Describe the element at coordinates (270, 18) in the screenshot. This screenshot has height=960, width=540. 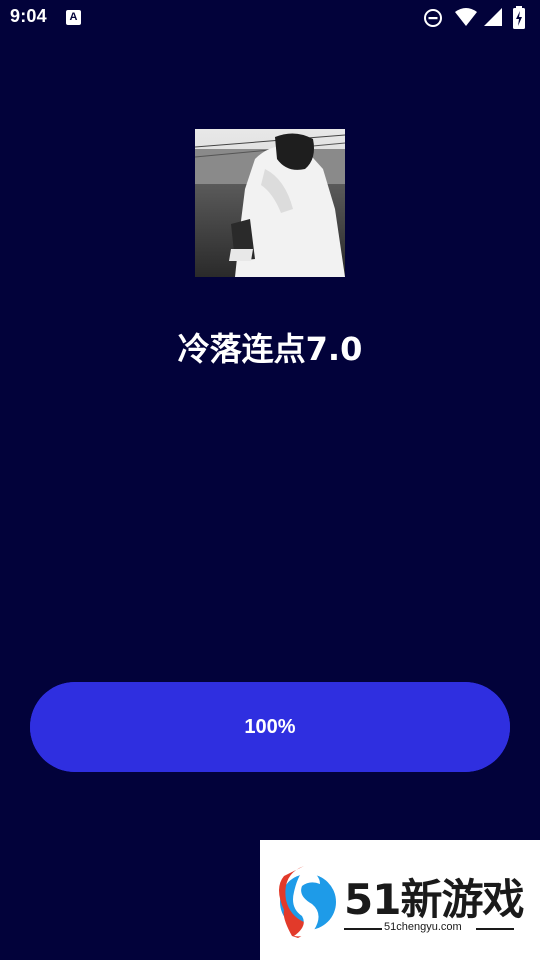
I see `status-bar: 9:04 A` at that location.